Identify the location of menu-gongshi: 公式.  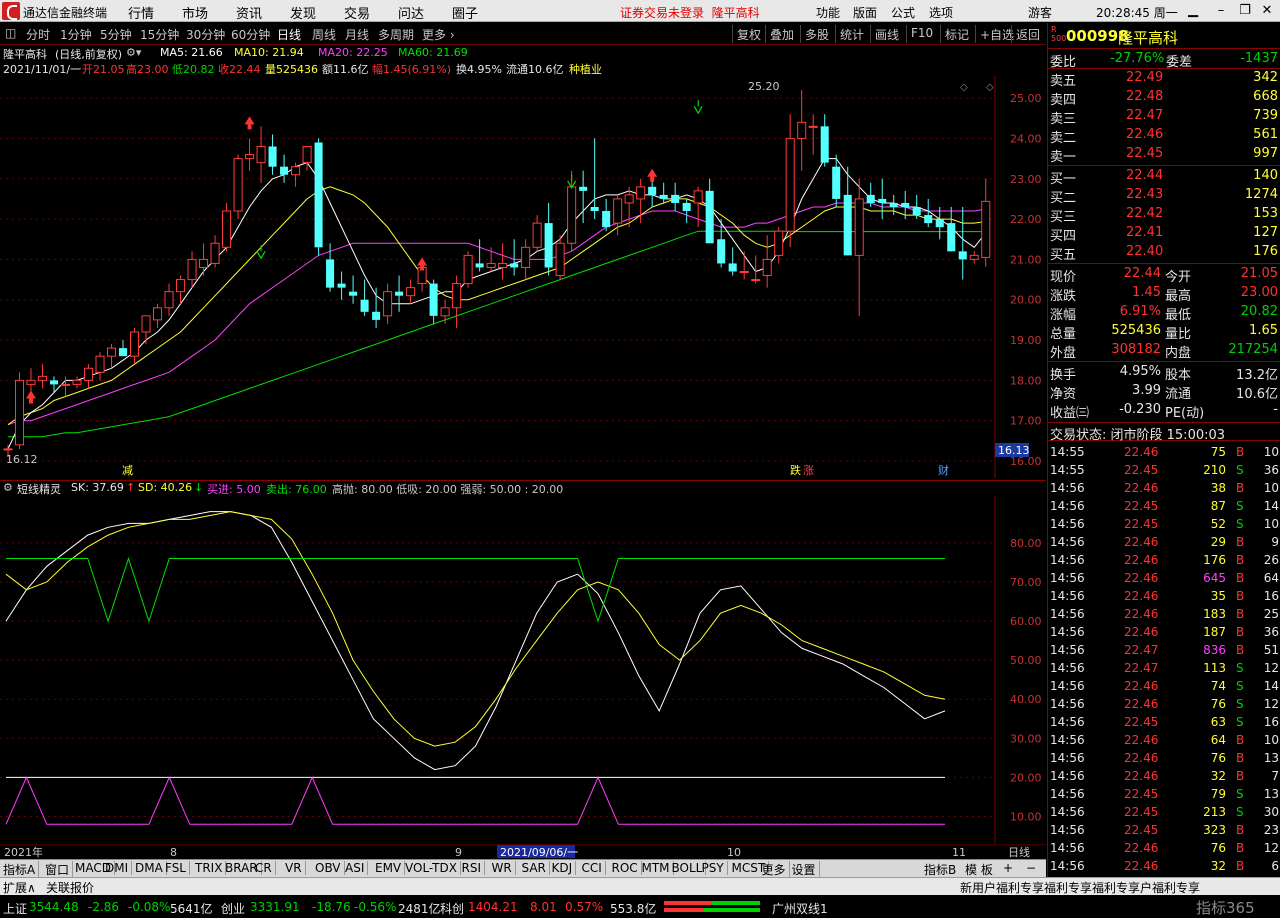
(903, 12).